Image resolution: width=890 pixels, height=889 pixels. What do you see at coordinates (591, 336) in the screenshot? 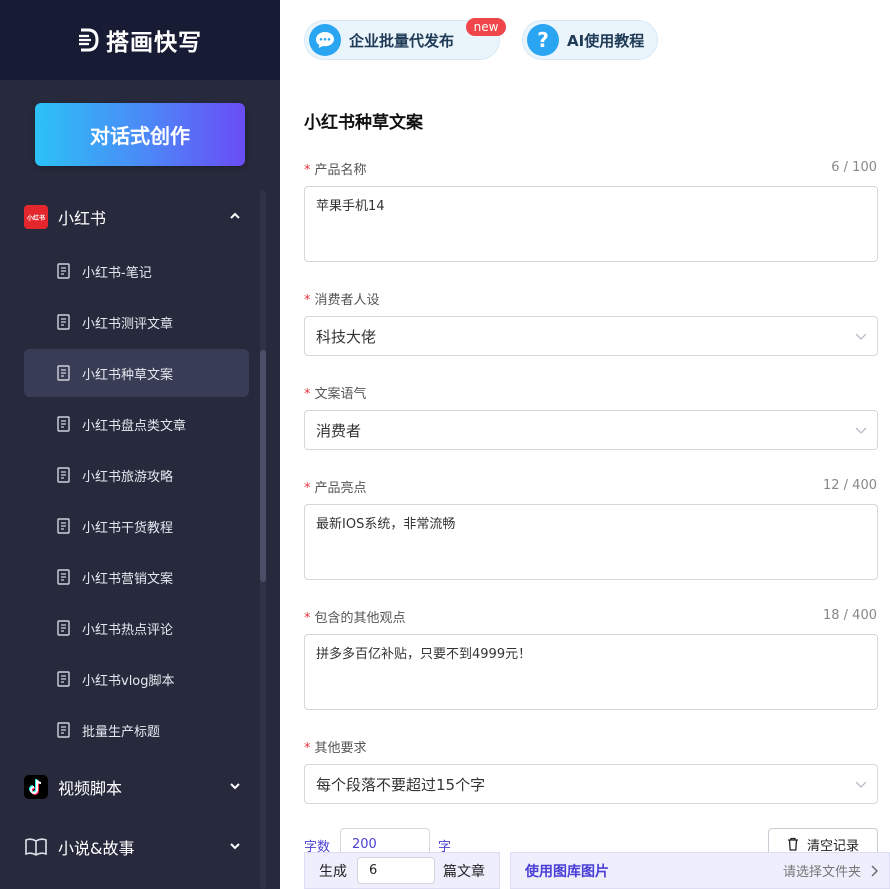
I see `persona-select: 科技大佬` at bounding box center [591, 336].